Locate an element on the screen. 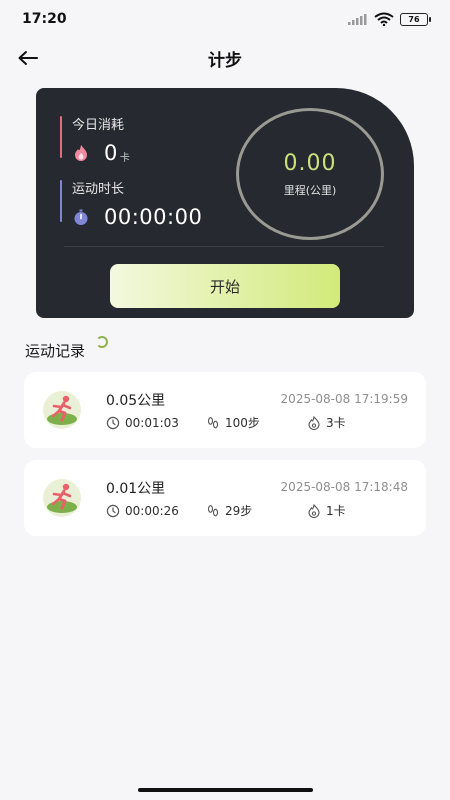 This screenshot has height=800, width=450. back-button is located at coordinates (28, 58).